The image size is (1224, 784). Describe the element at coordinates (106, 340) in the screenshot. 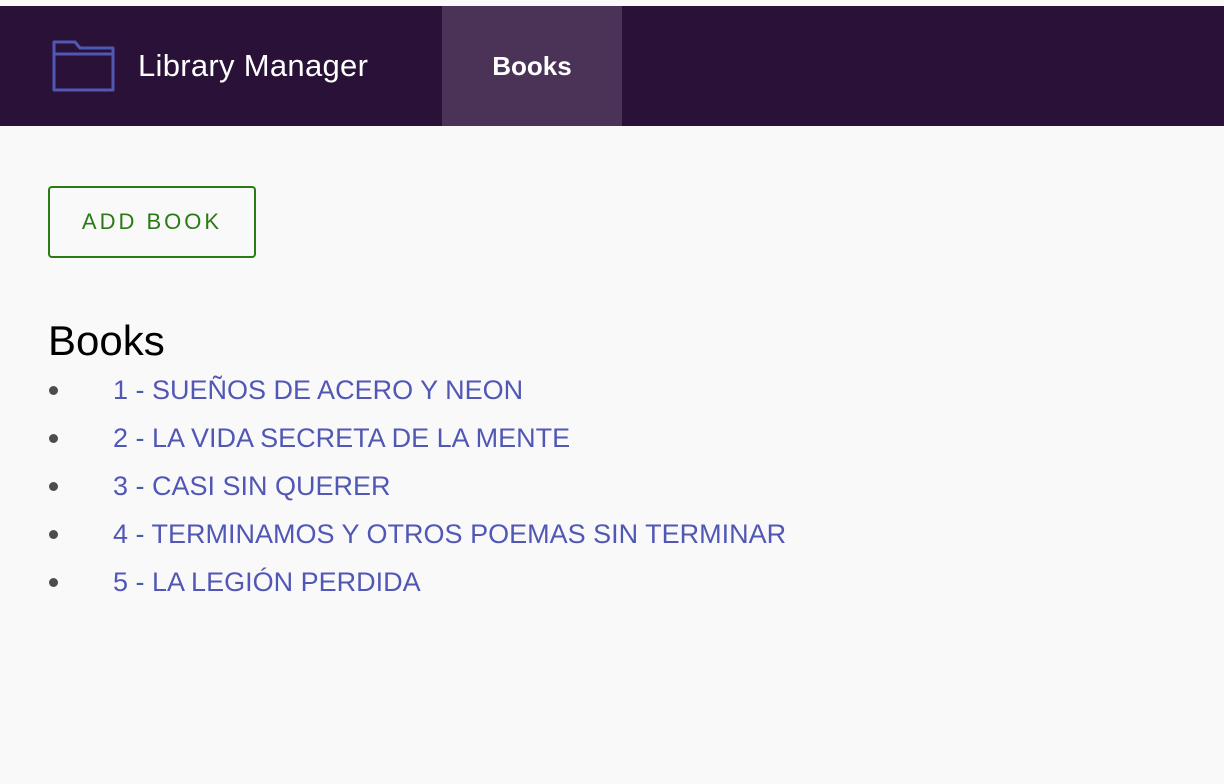

I see `section-title: Books` at that location.